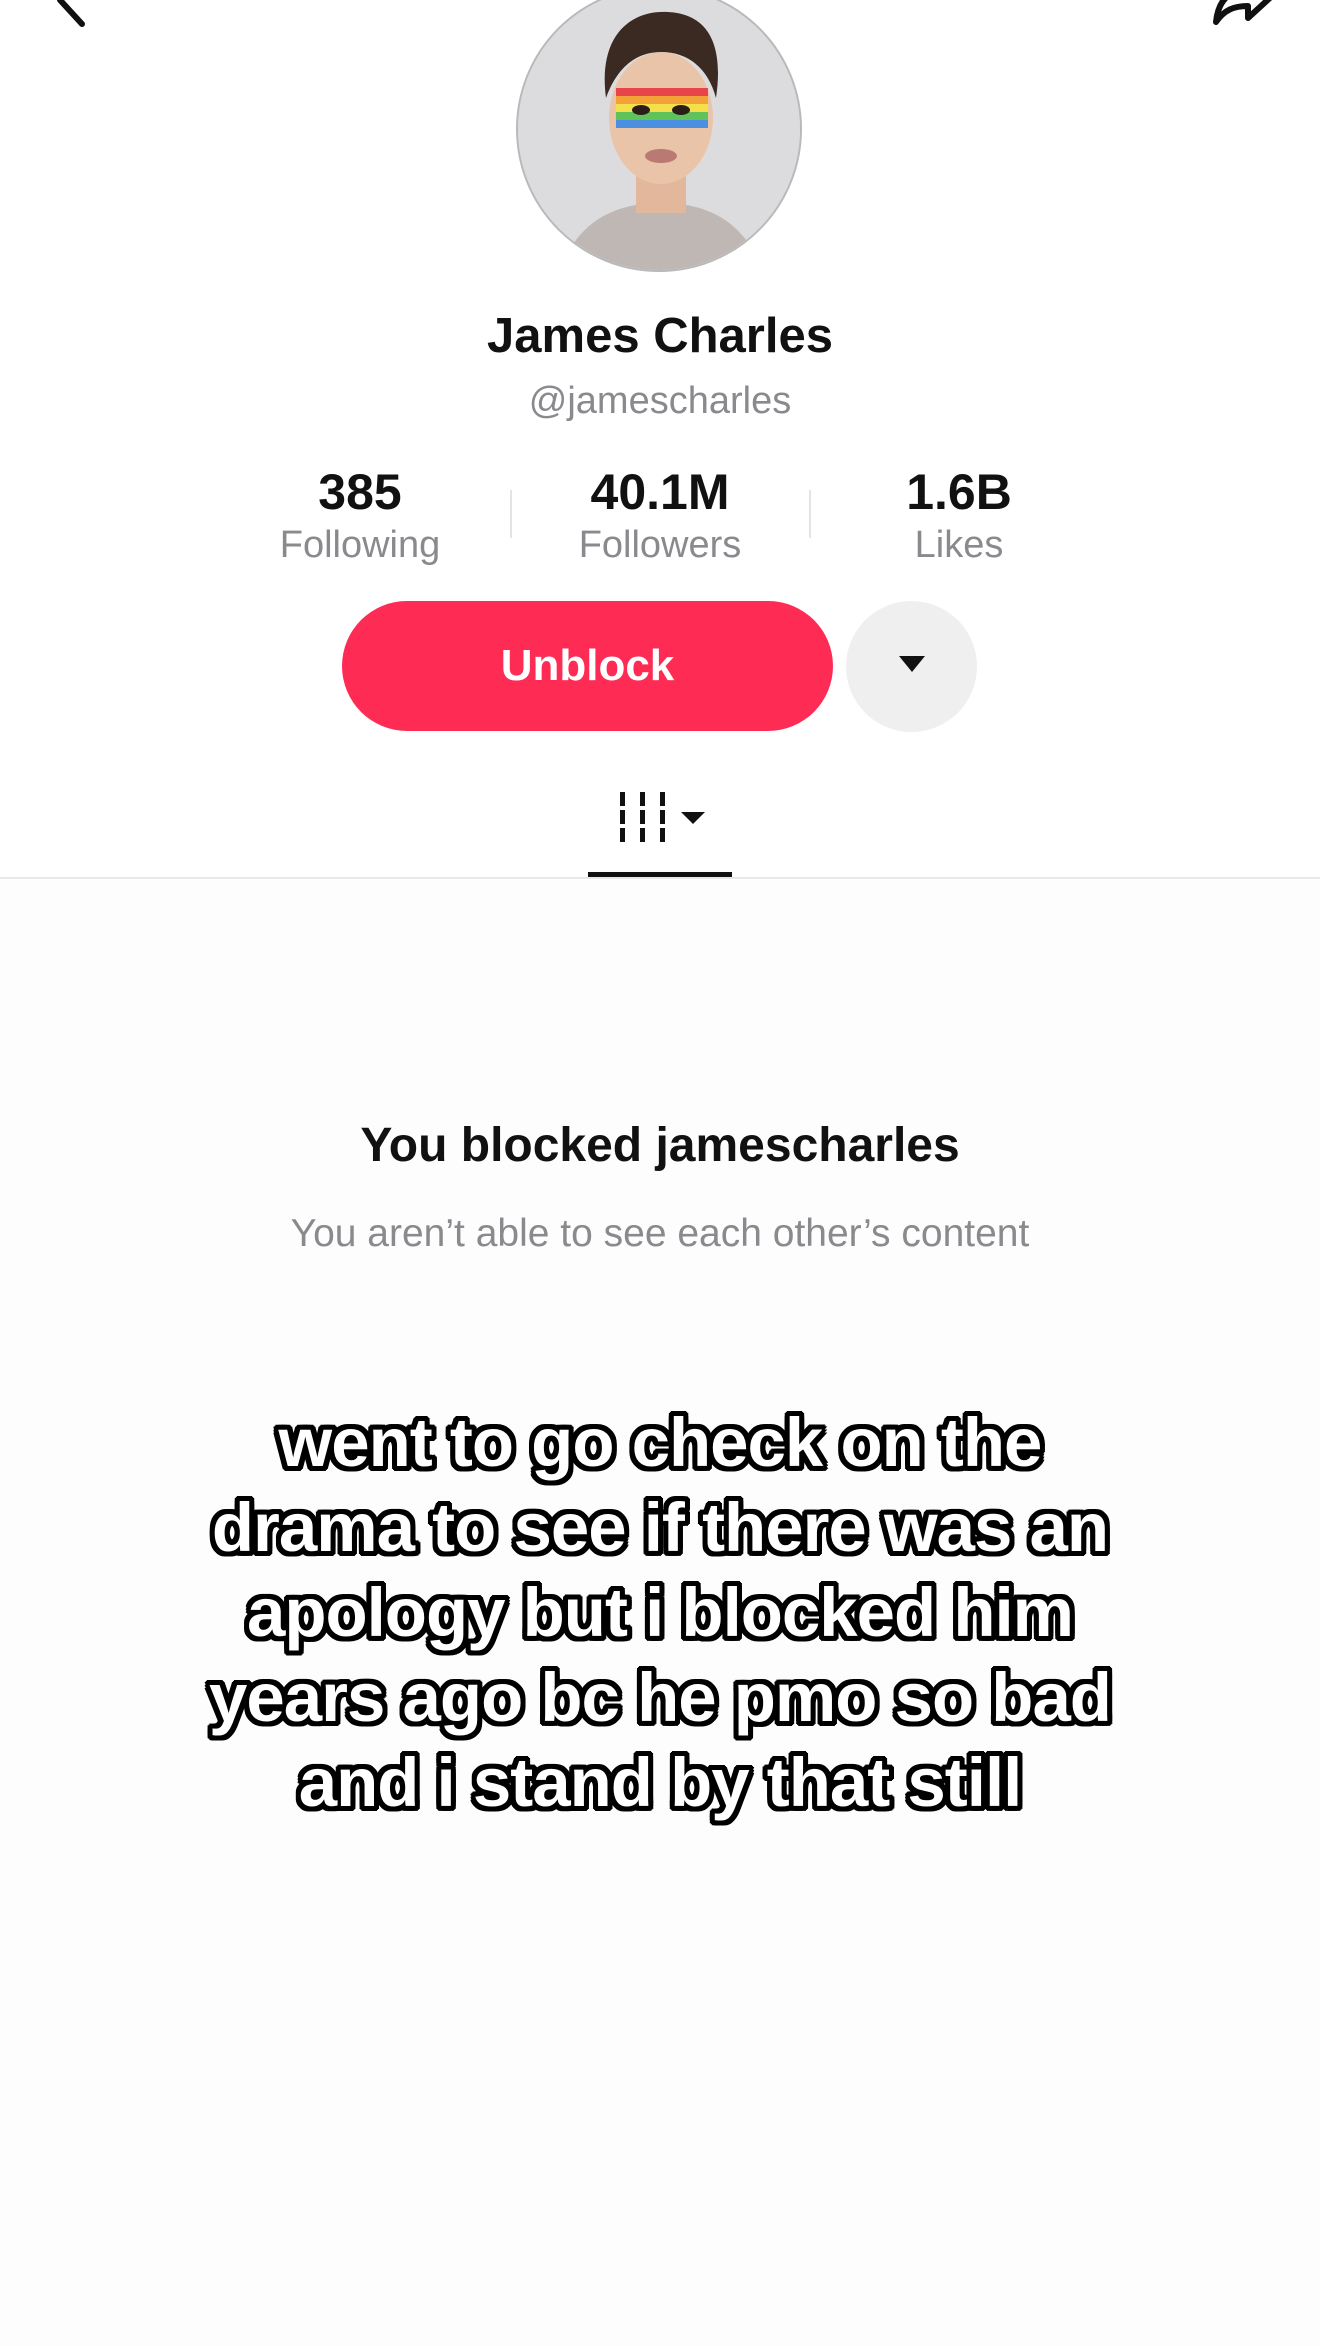 This screenshot has height=2346, width=1320. What do you see at coordinates (587, 666) in the screenshot?
I see `unblock-button: Unblock` at bounding box center [587, 666].